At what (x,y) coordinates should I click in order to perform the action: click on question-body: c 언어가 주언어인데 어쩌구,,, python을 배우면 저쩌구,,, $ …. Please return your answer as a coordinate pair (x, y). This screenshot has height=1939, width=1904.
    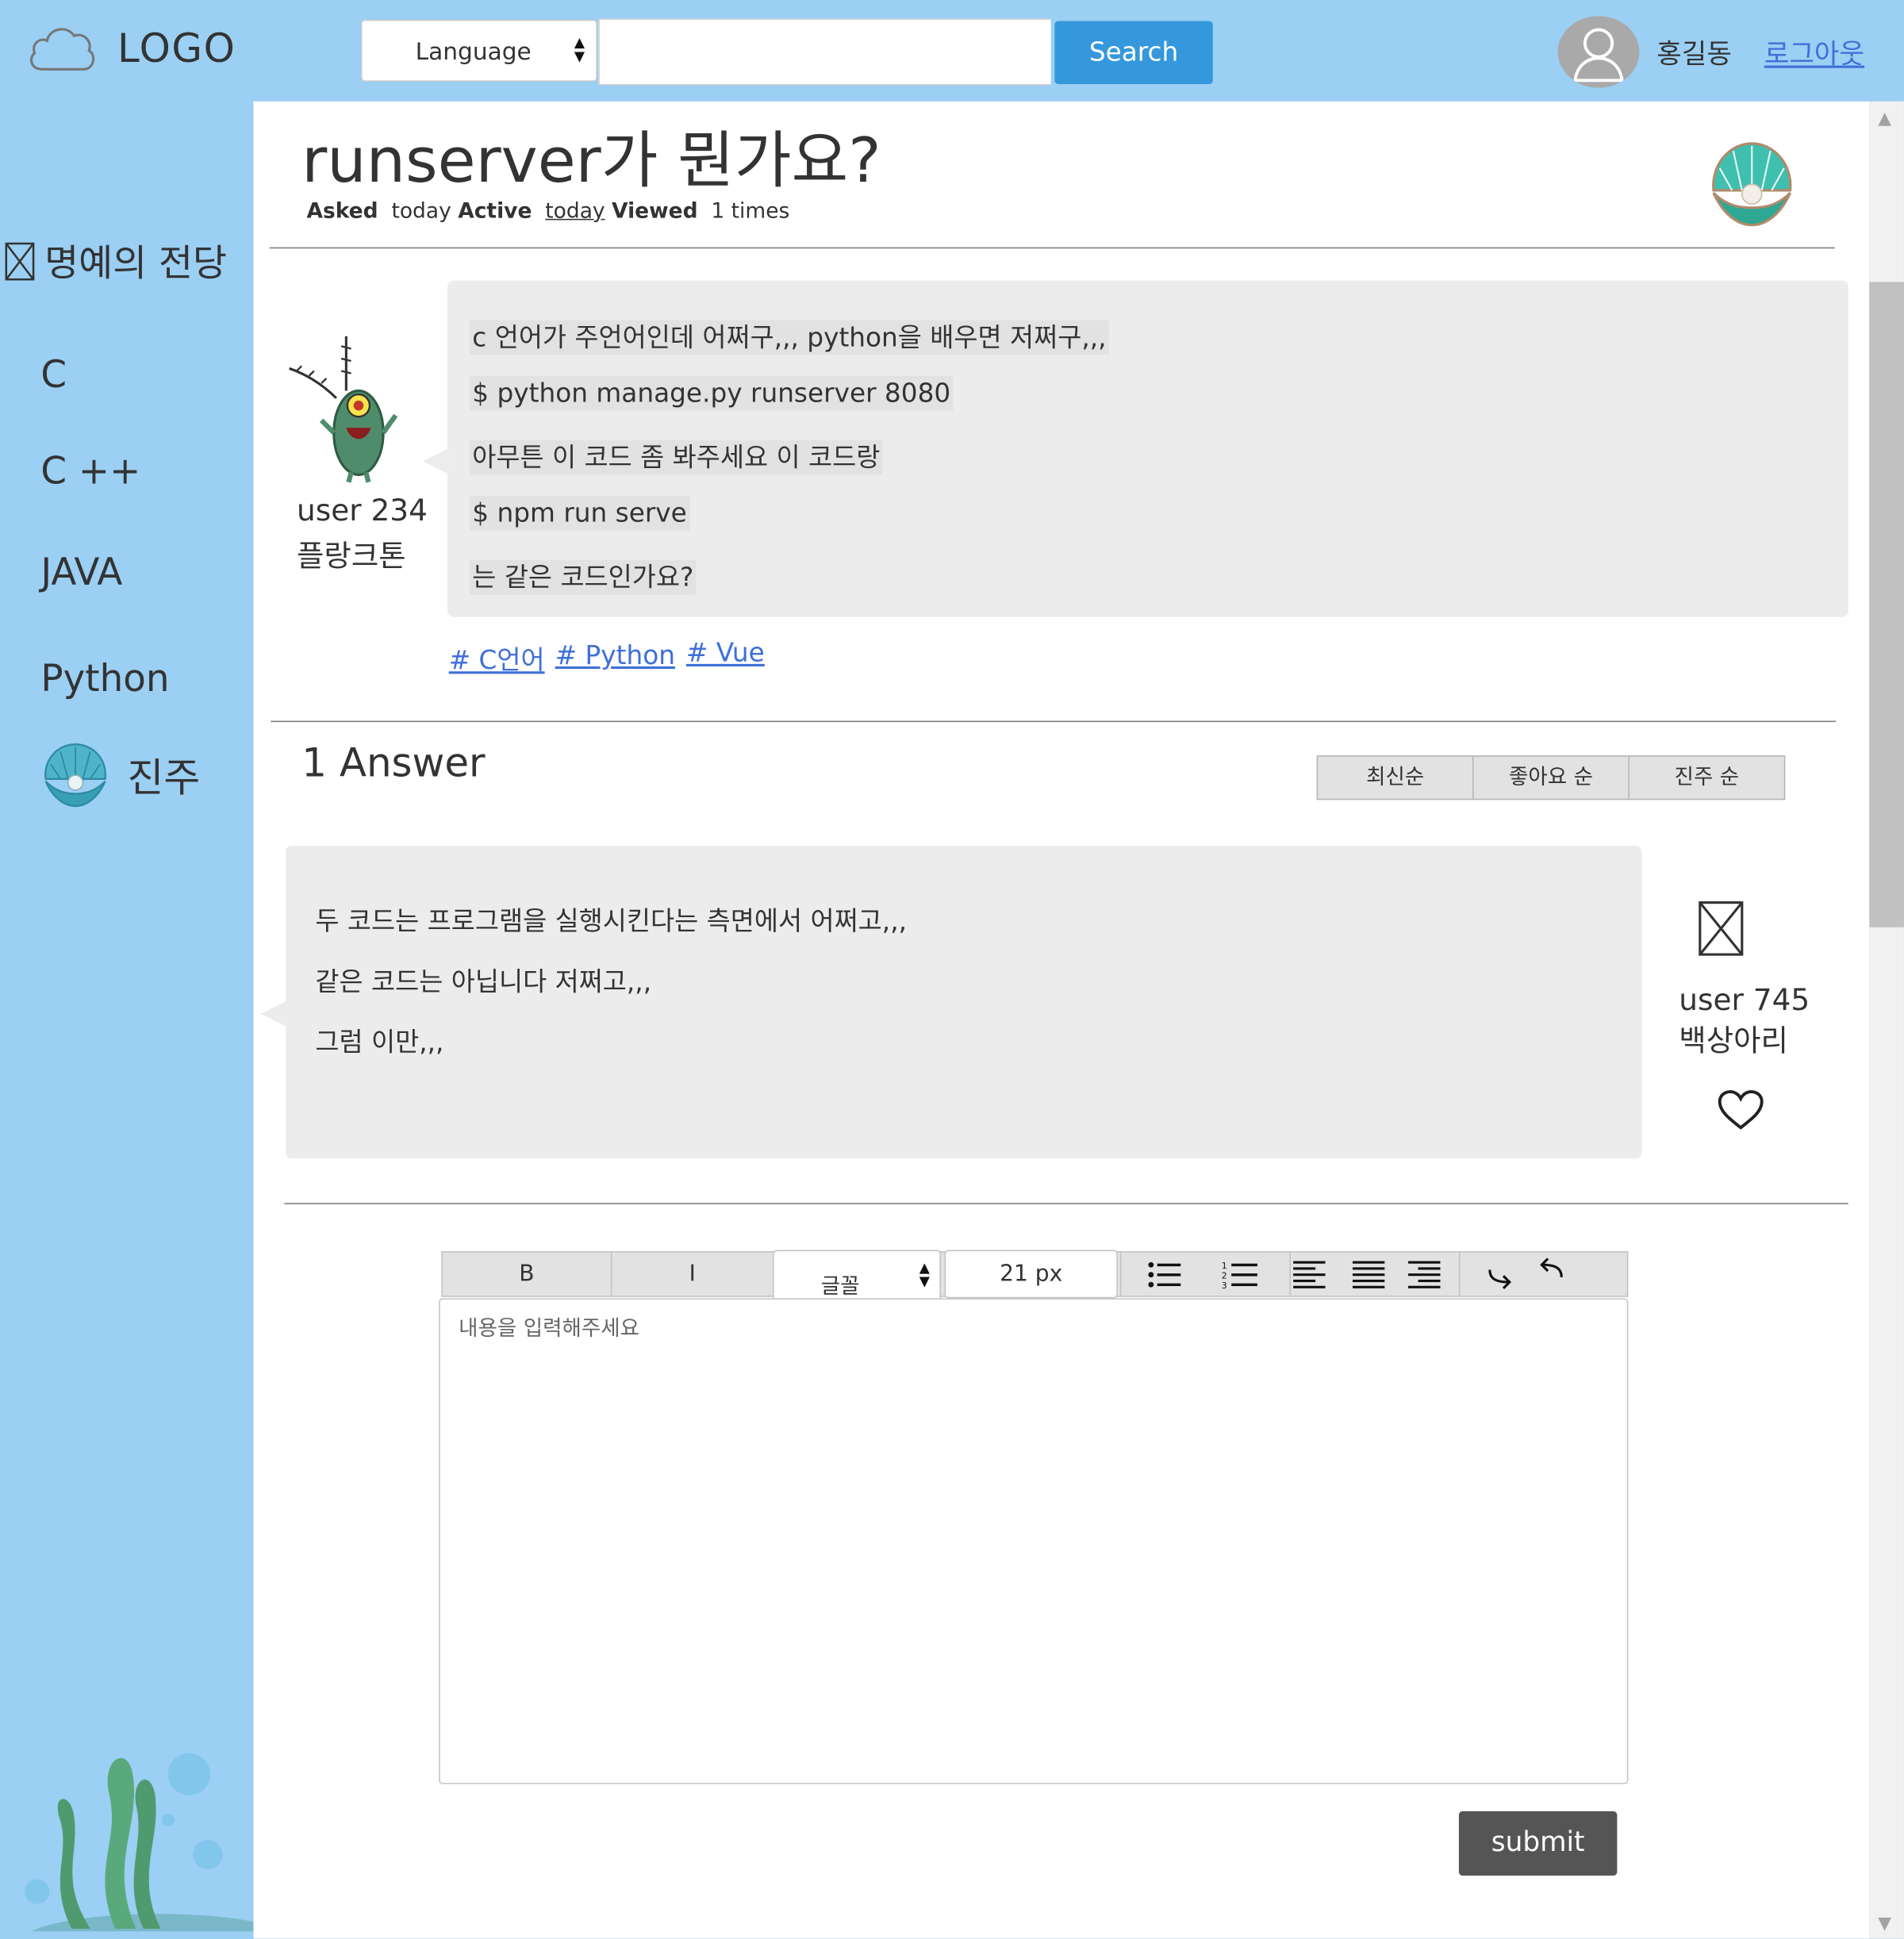
    Looking at the image, I should click on (1135, 448).